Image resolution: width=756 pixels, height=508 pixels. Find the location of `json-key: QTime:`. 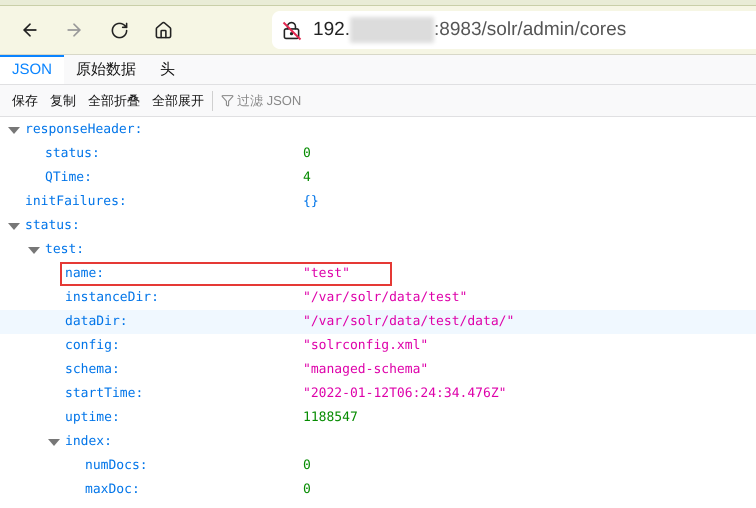

json-key: QTime: is located at coordinates (68, 178).